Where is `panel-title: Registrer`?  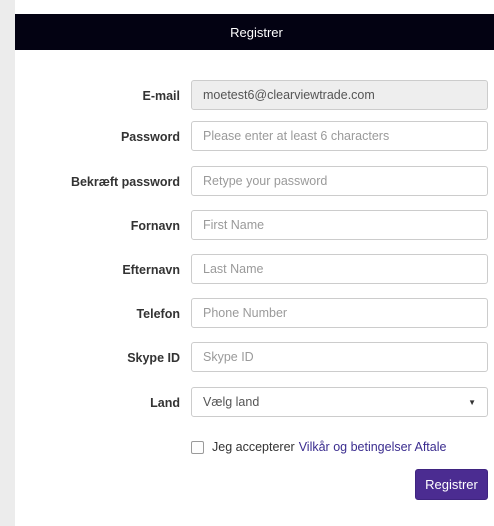 panel-title: Registrer is located at coordinates (256, 32).